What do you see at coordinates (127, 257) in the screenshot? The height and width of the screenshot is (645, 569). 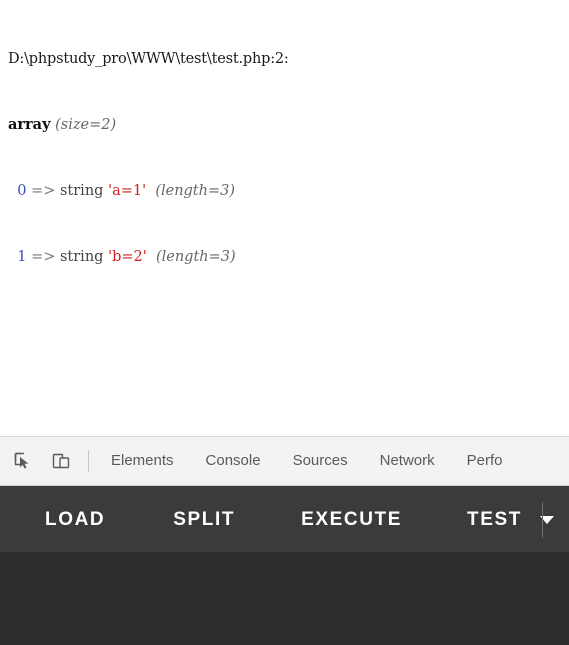 I see `var-dump-entry-value: b=2` at bounding box center [127, 257].